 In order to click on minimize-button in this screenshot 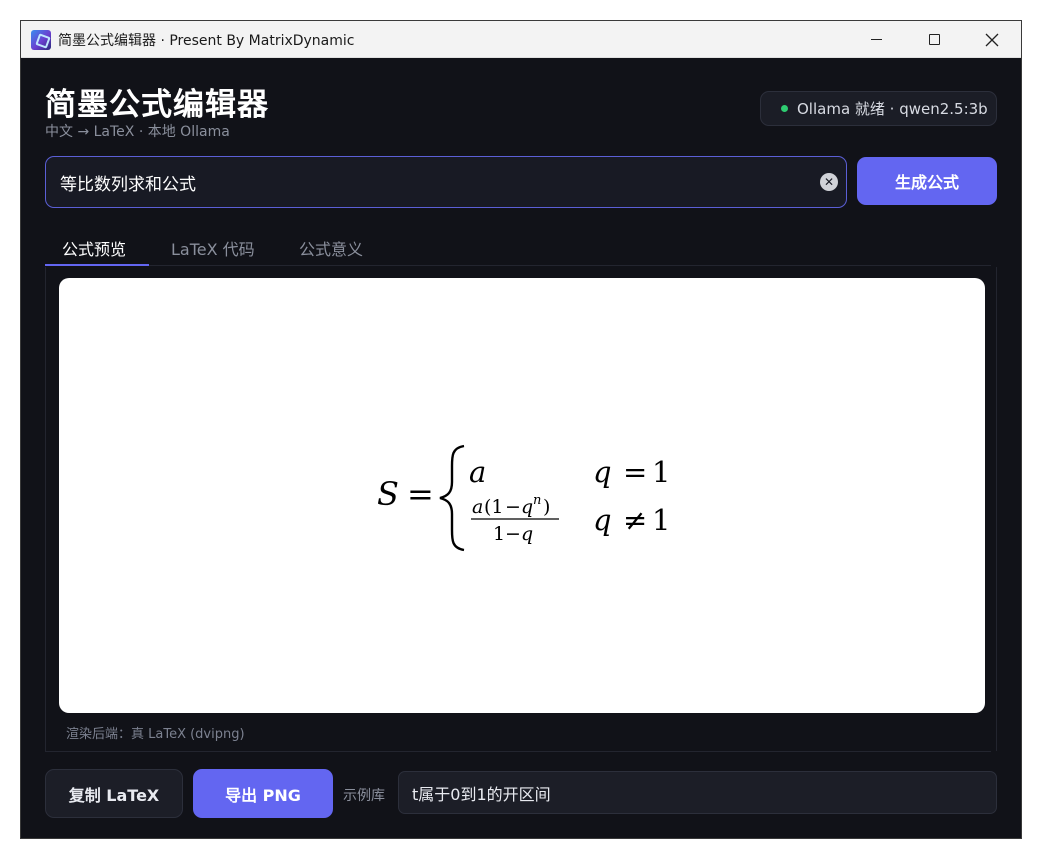, I will do `click(876, 39)`.